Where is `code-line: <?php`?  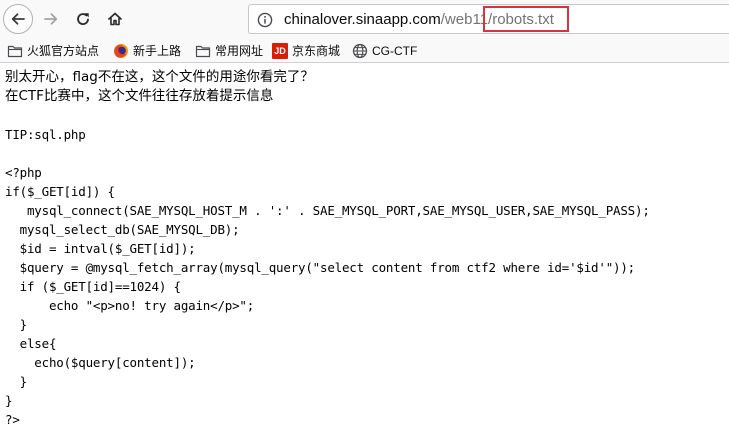 code-line: <?php is located at coordinates (23, 172).